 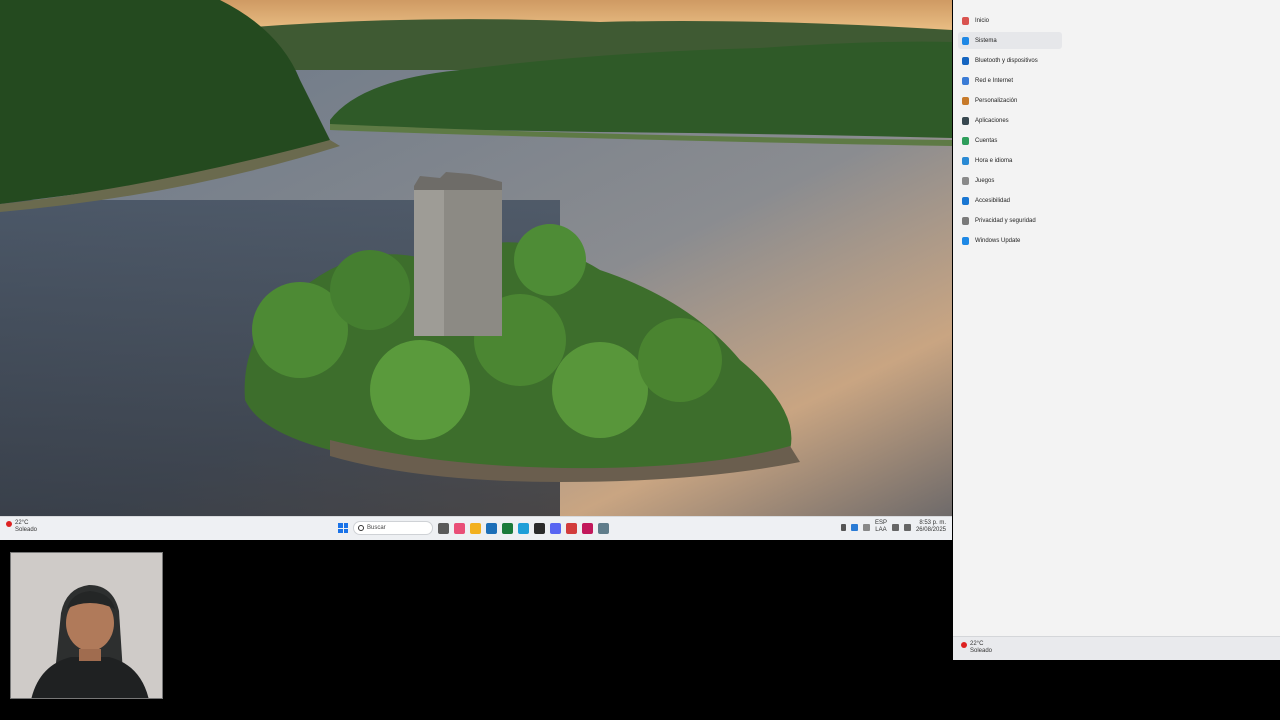 What do you see at coordinates (1010, 180) in the screenshot?
I see `nav-item-juegos: Juegos` at bounding box center [1010, 180].